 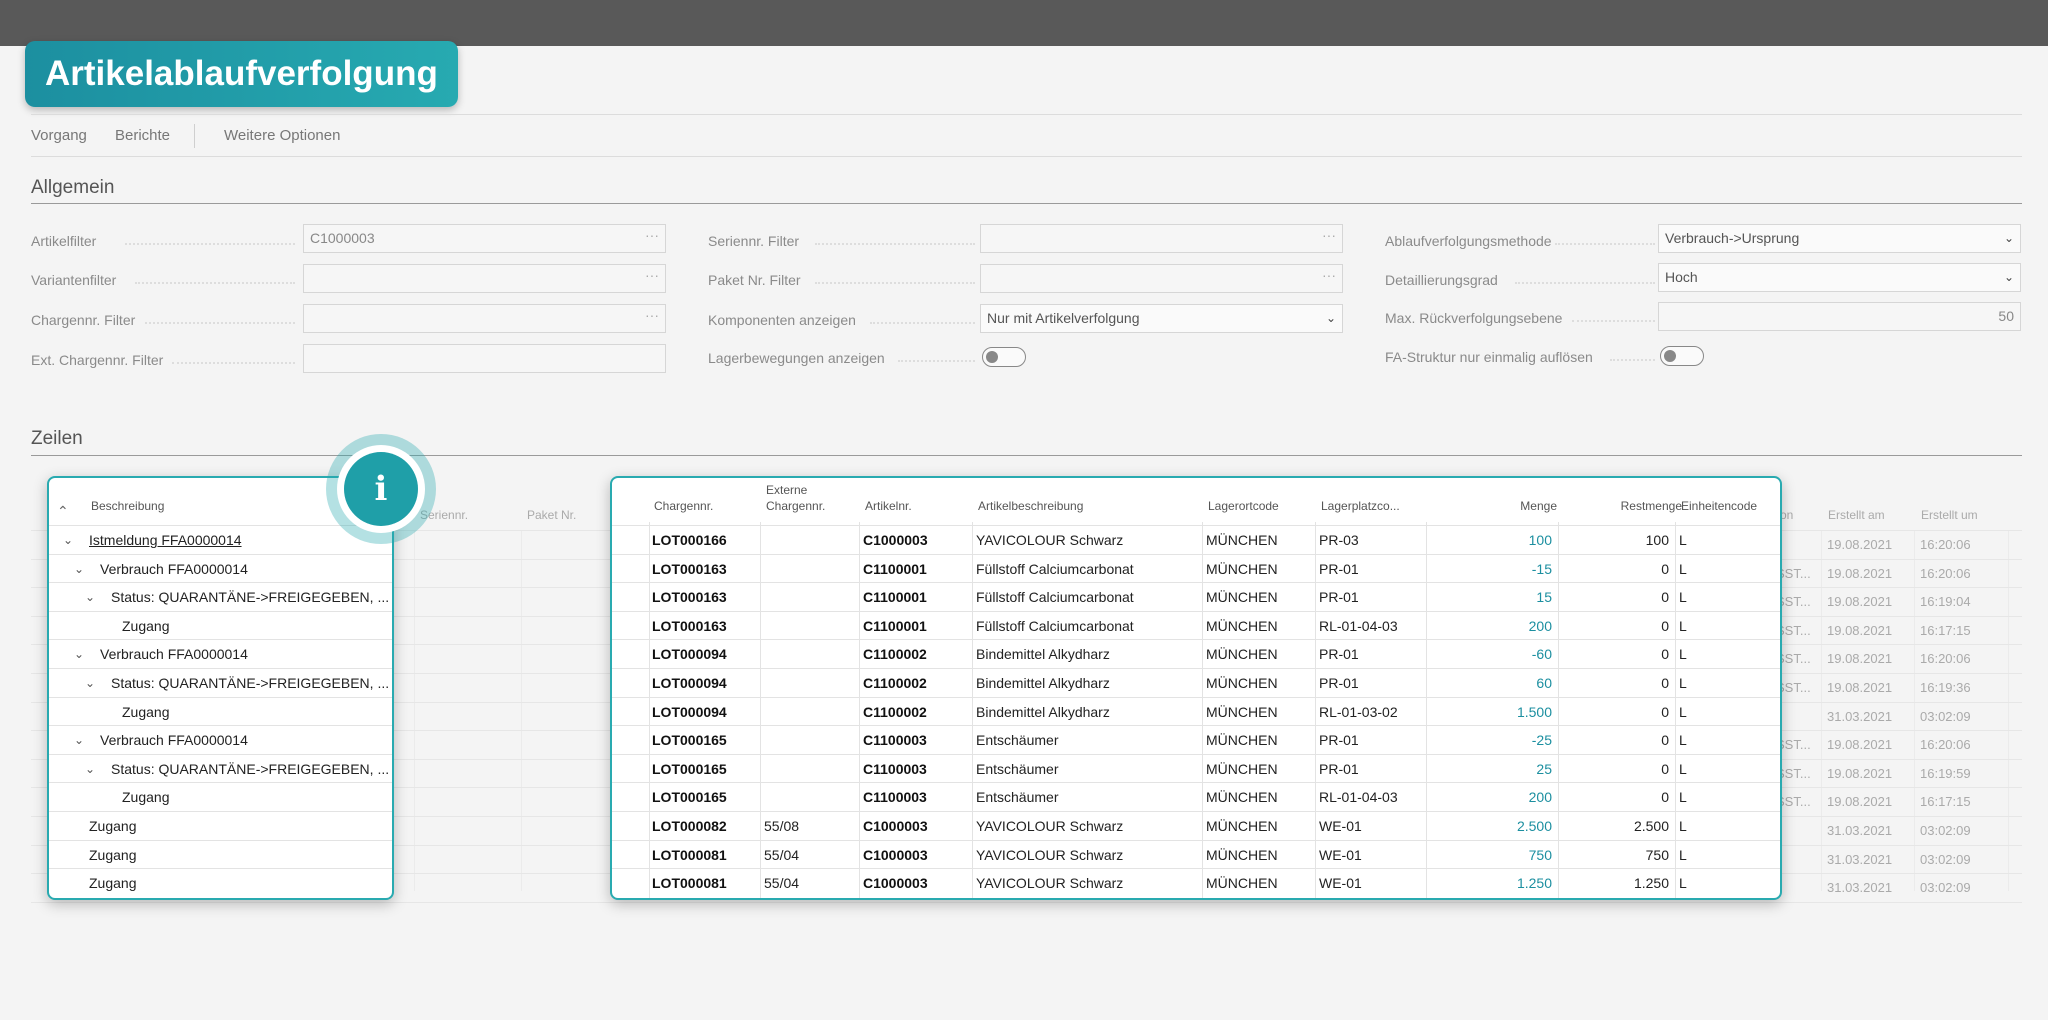 What do you see at coordinates (57, 438) in the screenshot?
I see `section-title-zeilen: Zeilen` at bounding box center [57, 438].